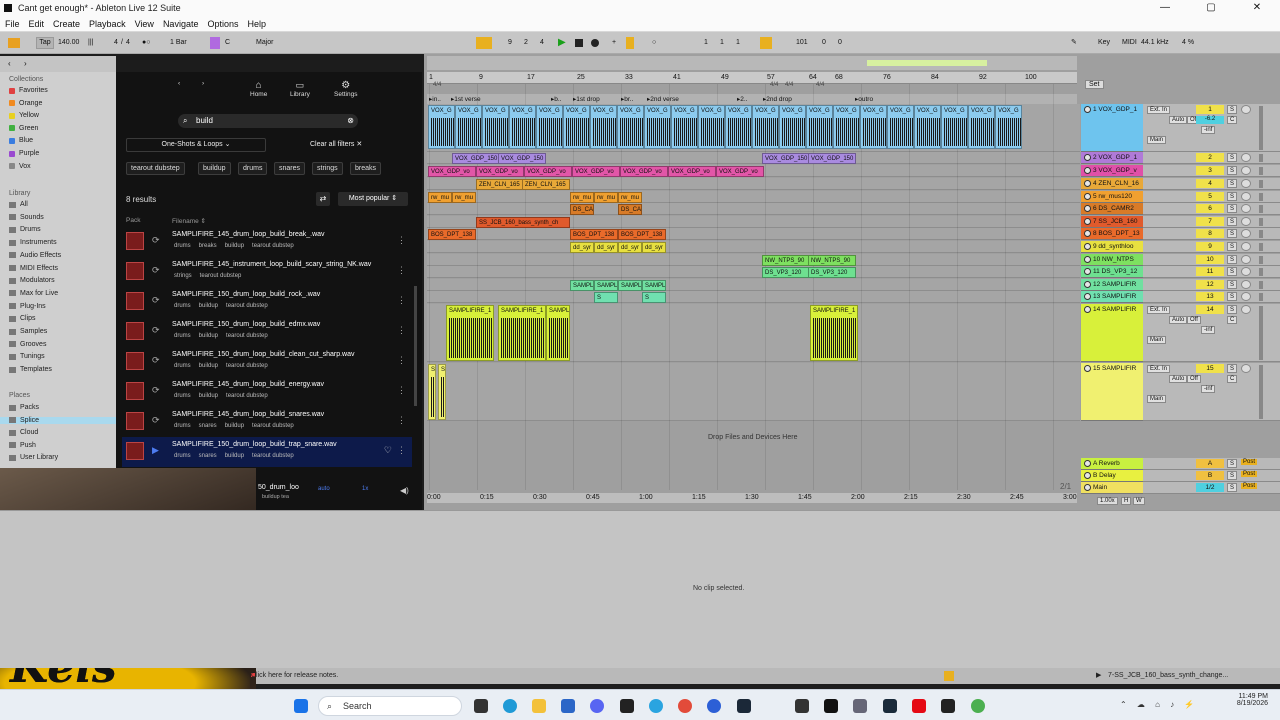  Describe the element at coordinates (568, 706) in the screenshot. I see `store-icon` at that location.